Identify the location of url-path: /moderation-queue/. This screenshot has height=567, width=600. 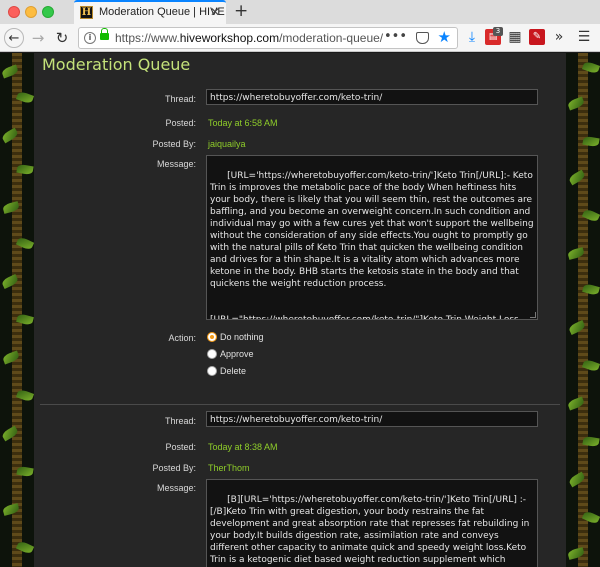
(331, 38).